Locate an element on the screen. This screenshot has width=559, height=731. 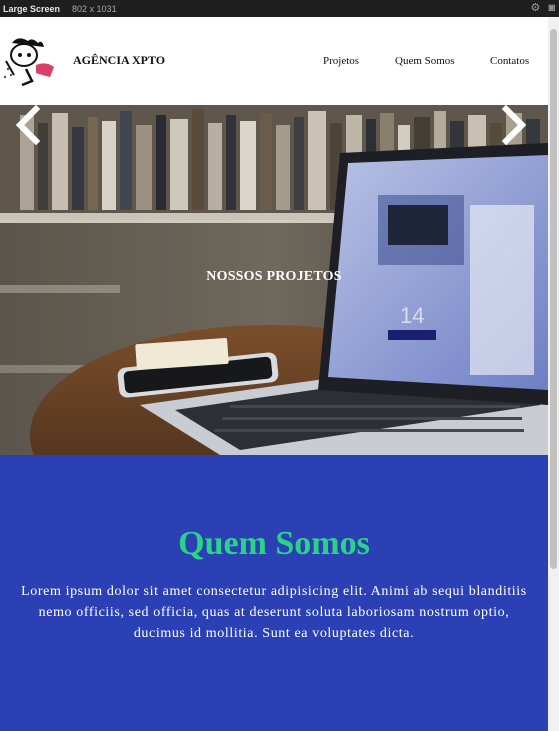
hero-title: NOSSOS PROJETOS is located at coordinates (274, 276).